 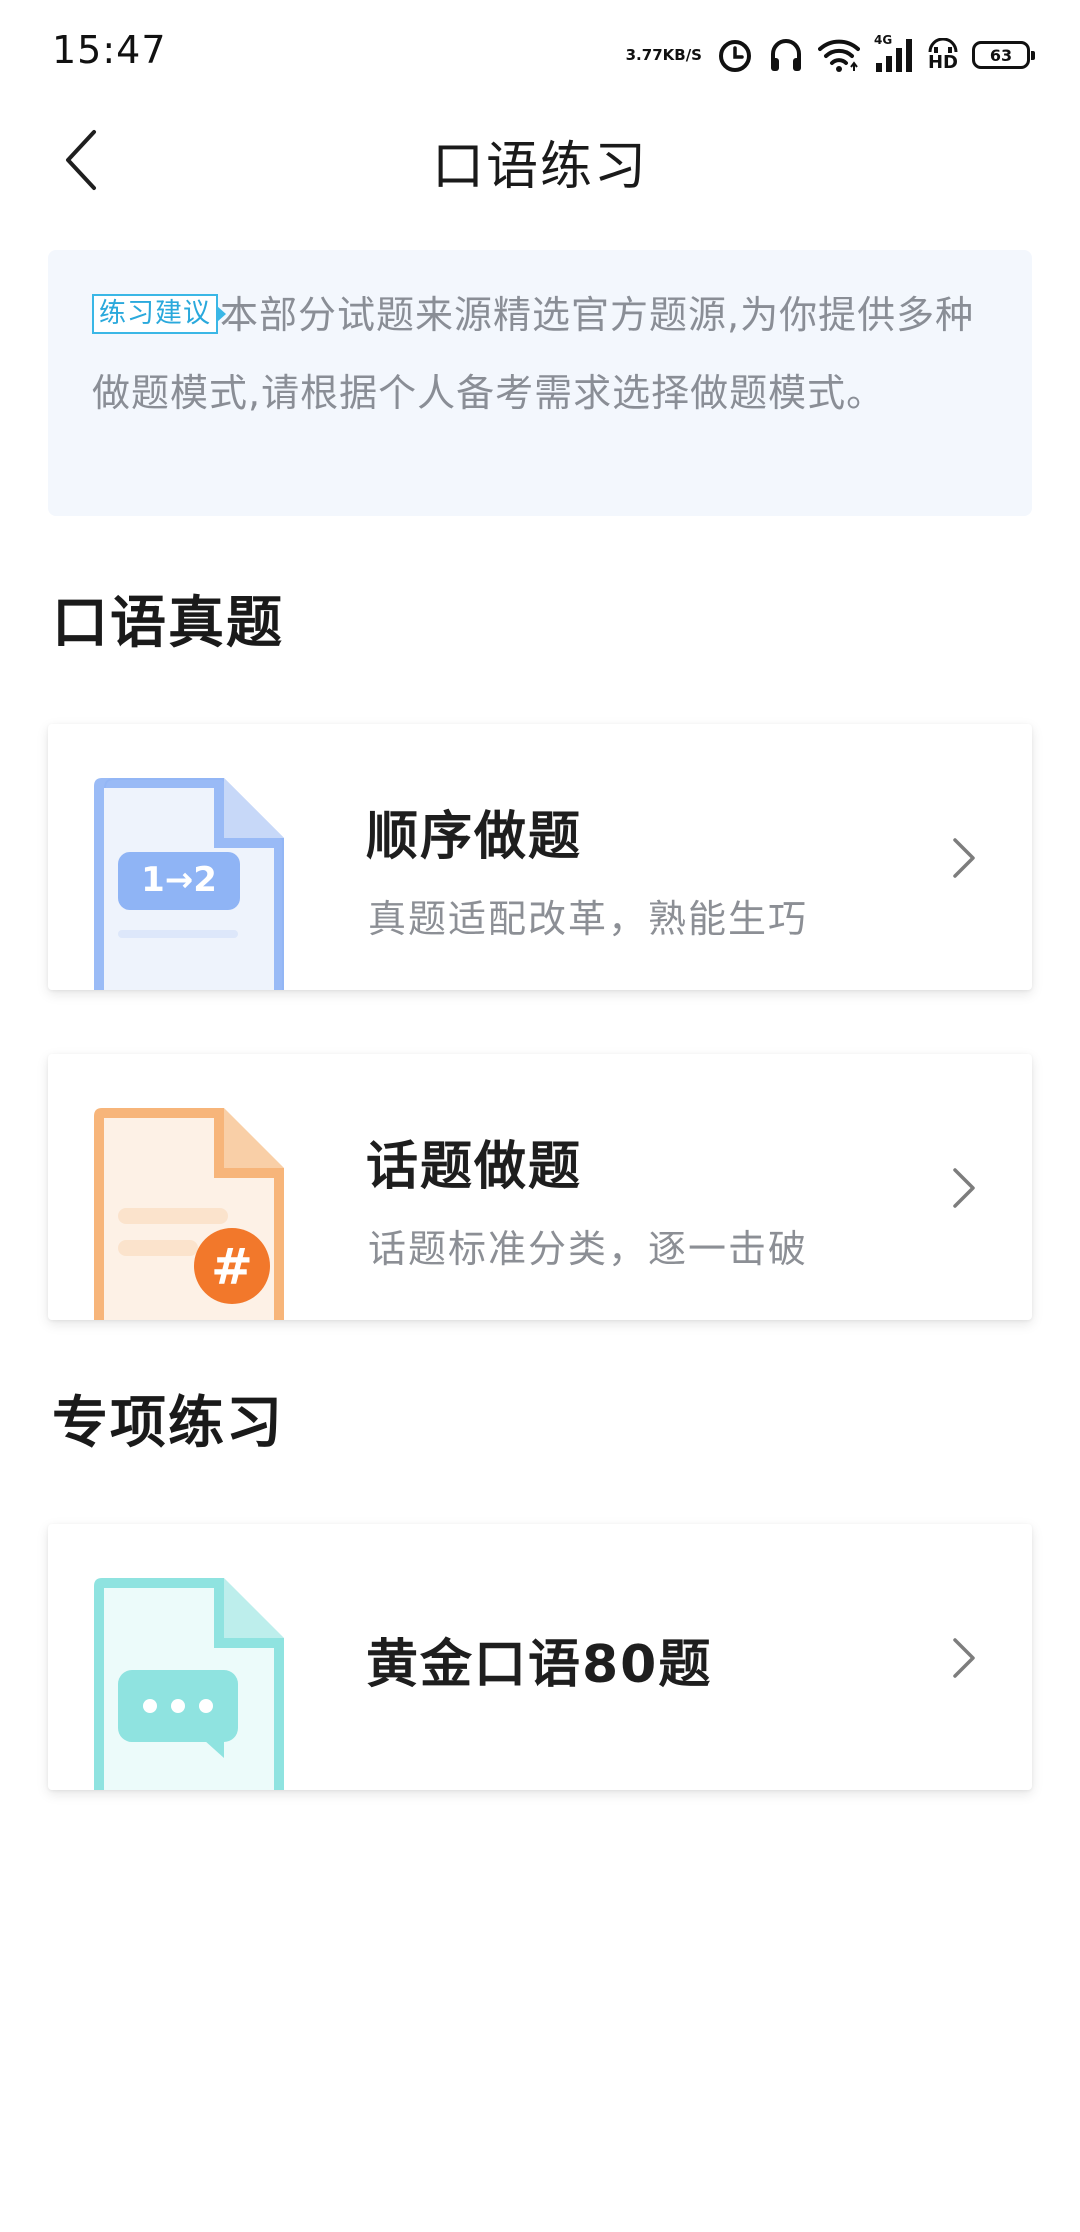 I want to click on header-bar: 口语练习, so click(x=540, y=160).